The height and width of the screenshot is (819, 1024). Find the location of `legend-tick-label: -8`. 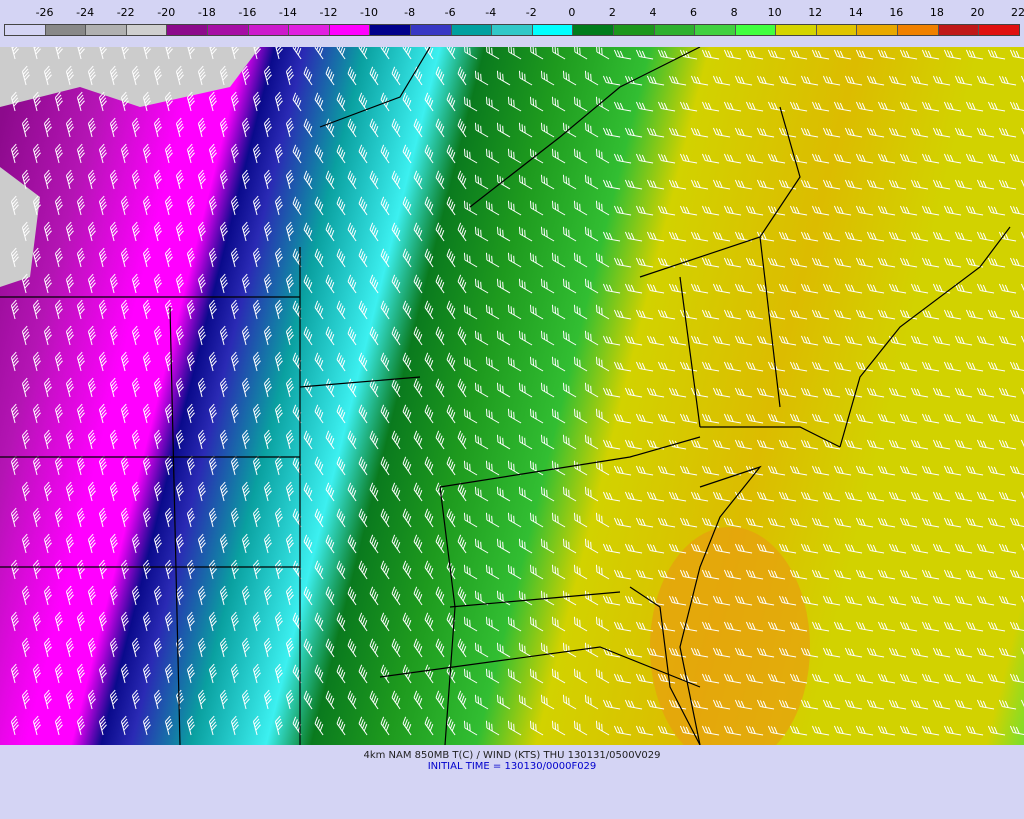

legend-tick-label: -8 is located at coordinates (410, 12).